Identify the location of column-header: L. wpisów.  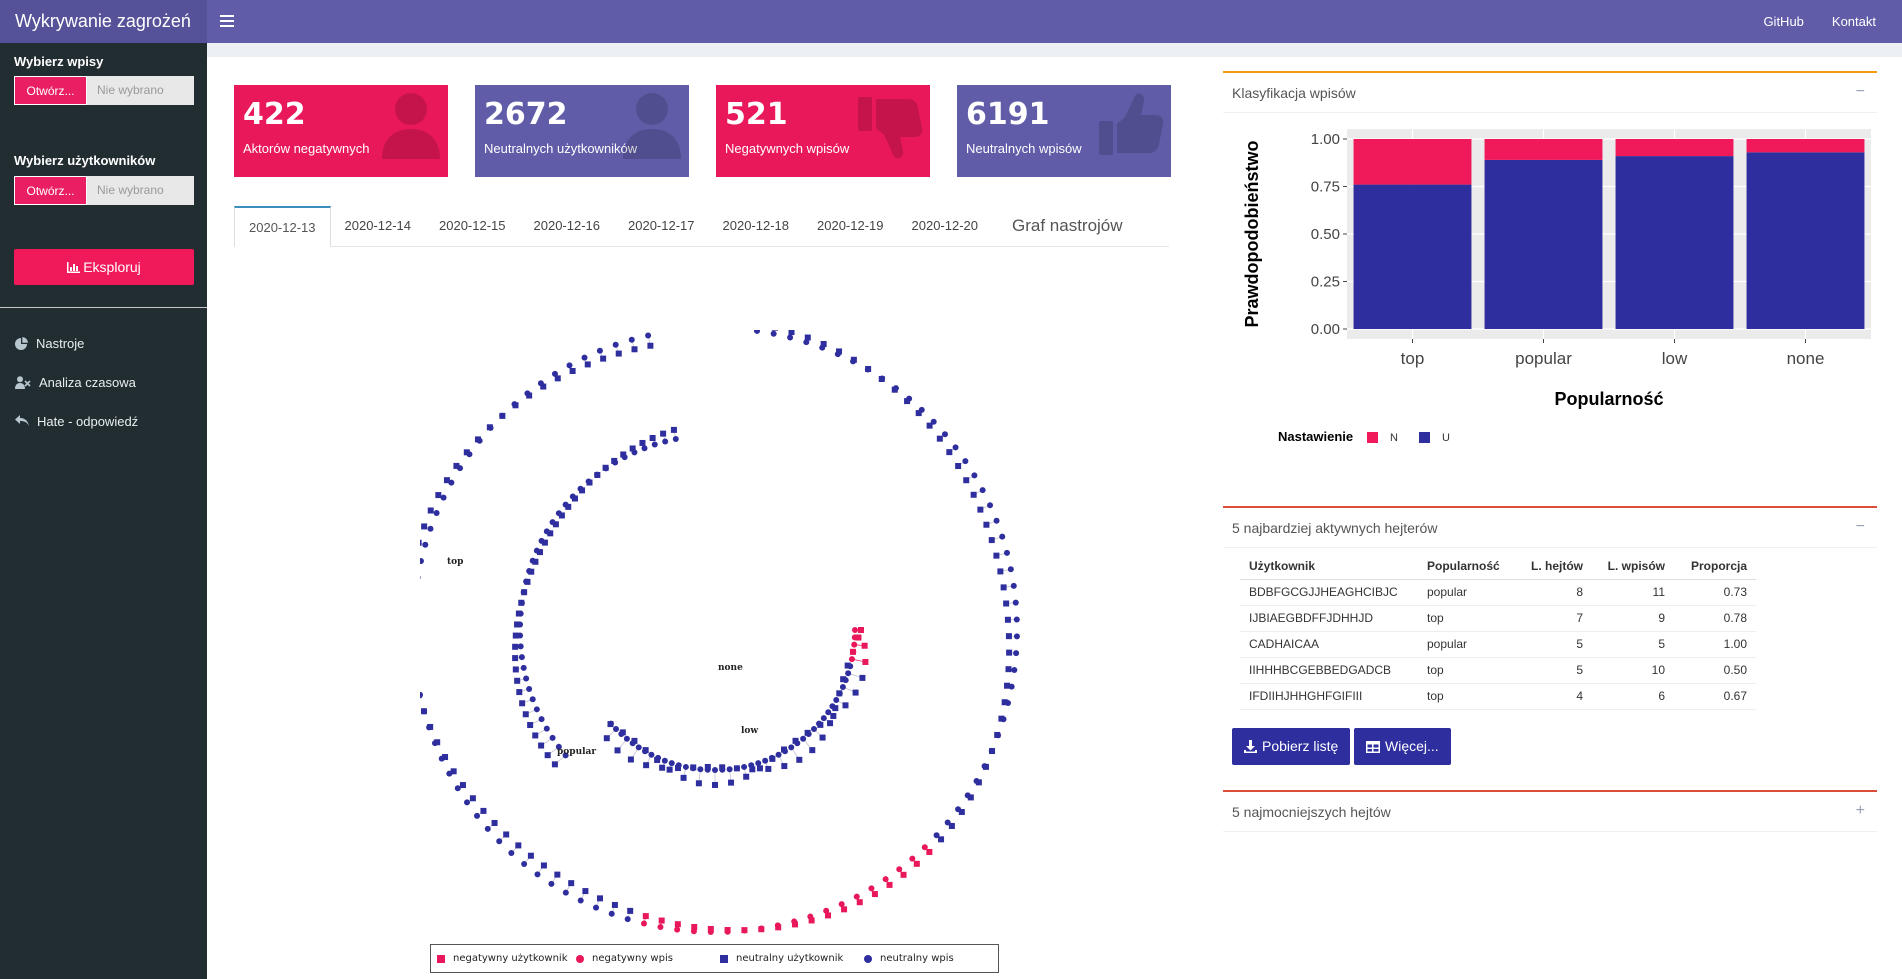
(1633, 566).